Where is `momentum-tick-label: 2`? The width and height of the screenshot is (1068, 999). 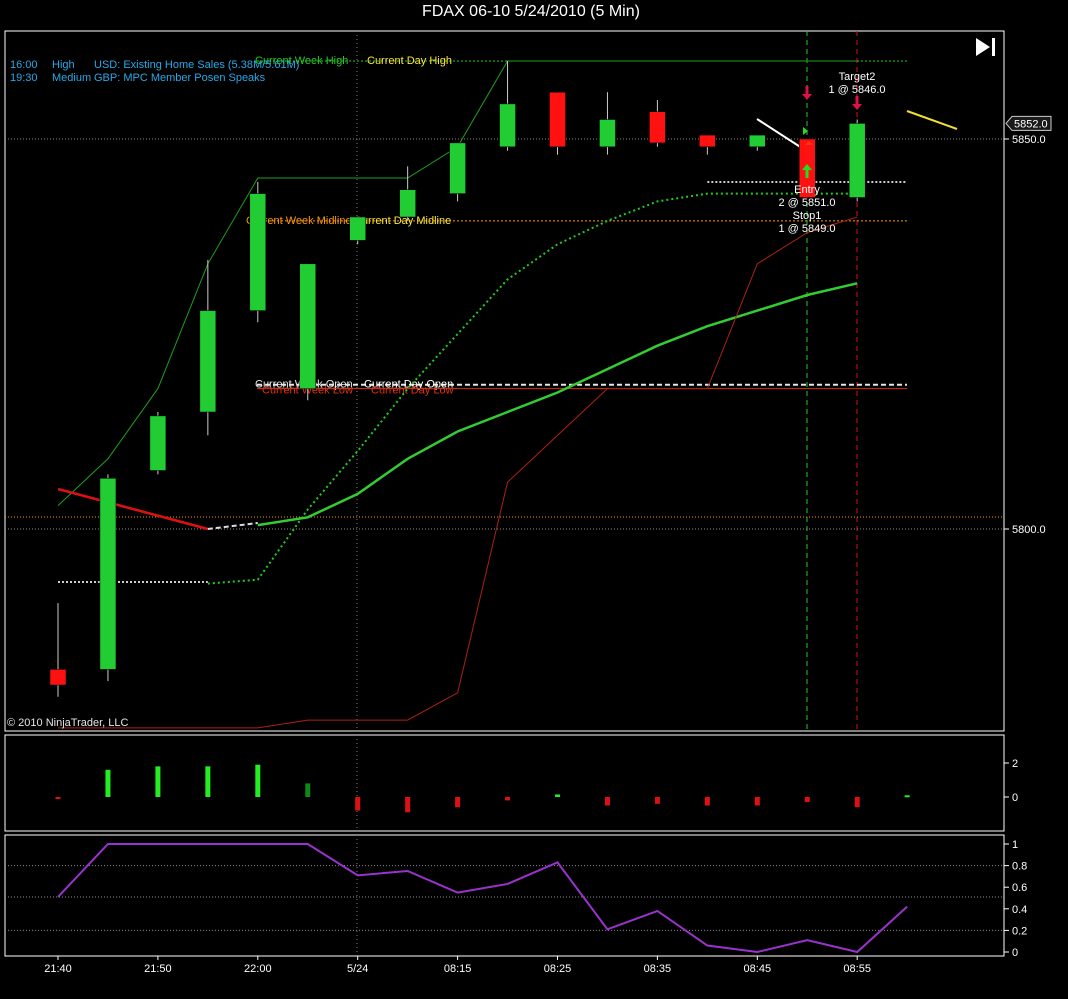 momentum-tick-label: 2 is located at coordinates (1015, 764).